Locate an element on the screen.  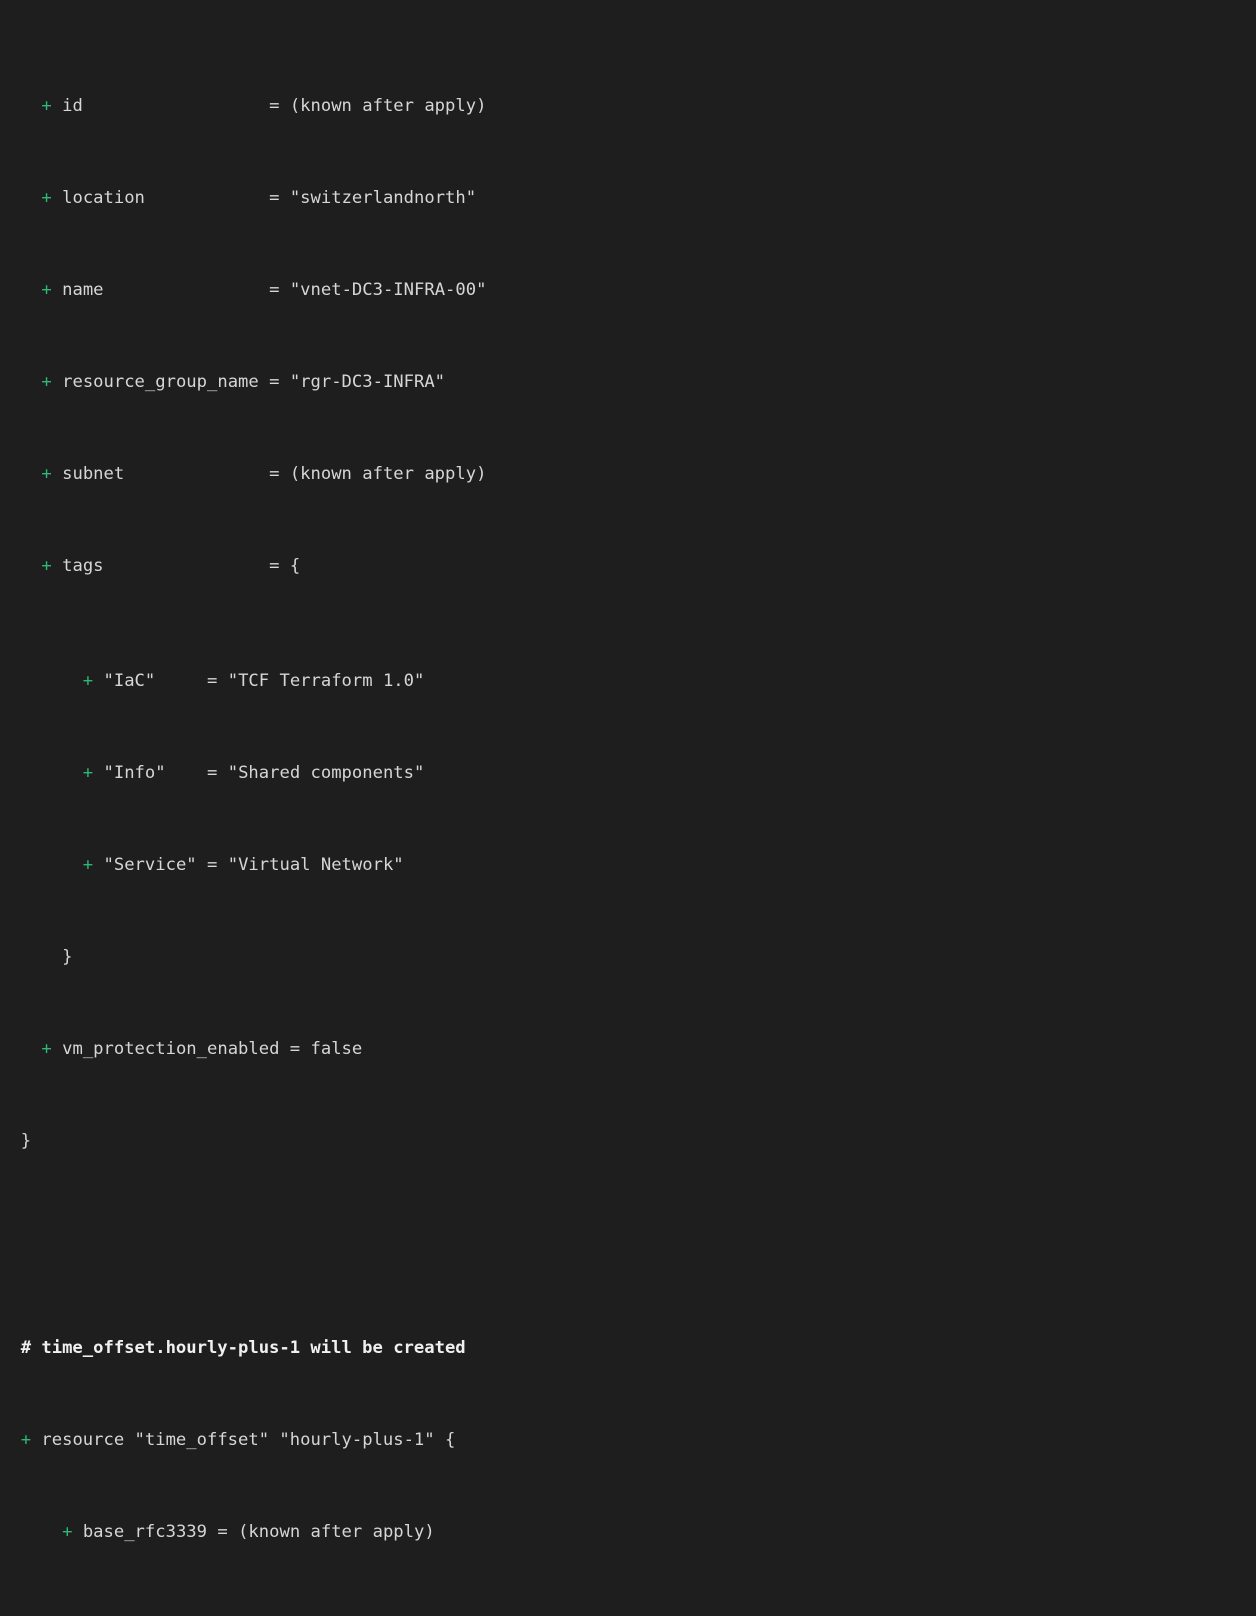
attribute-line: + resource_group_name = "rgr-DC3-INFRA" is located at coordinates (628, 382).